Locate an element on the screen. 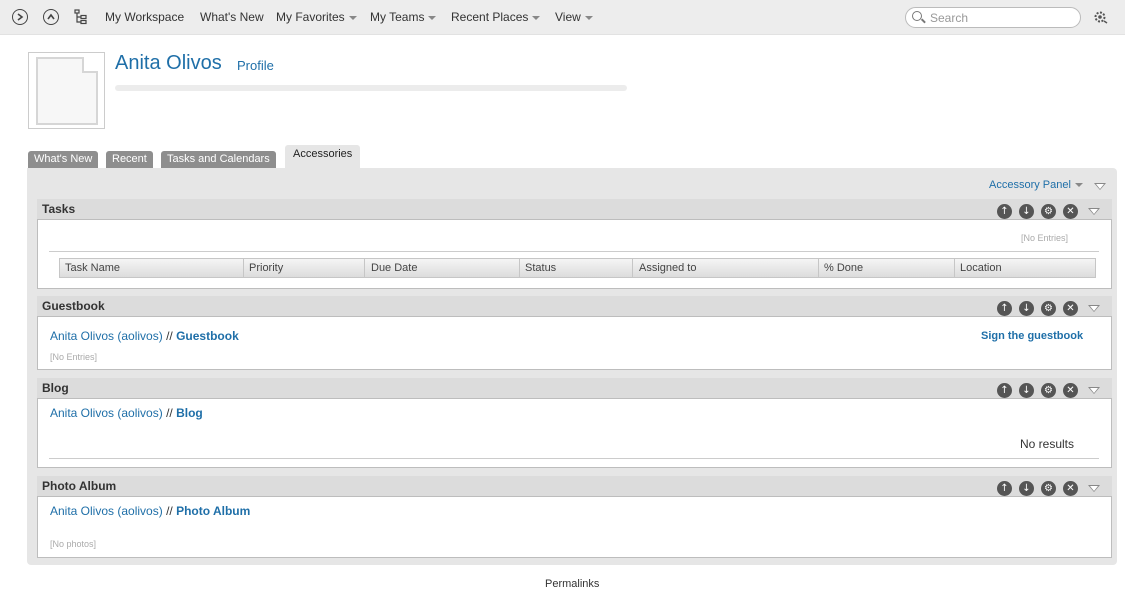 The width and height of the screenshot is (1125, 616). expand-right-icon is located at coordinates (20, 17).